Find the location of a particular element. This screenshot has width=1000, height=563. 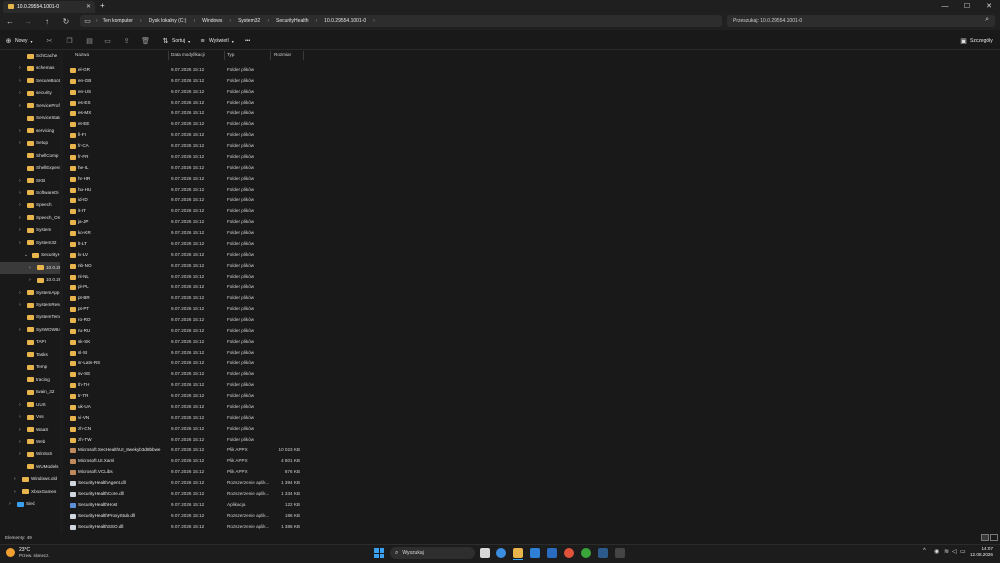

sidebar-item: ShellExpere is located at coordinates (30, 168).